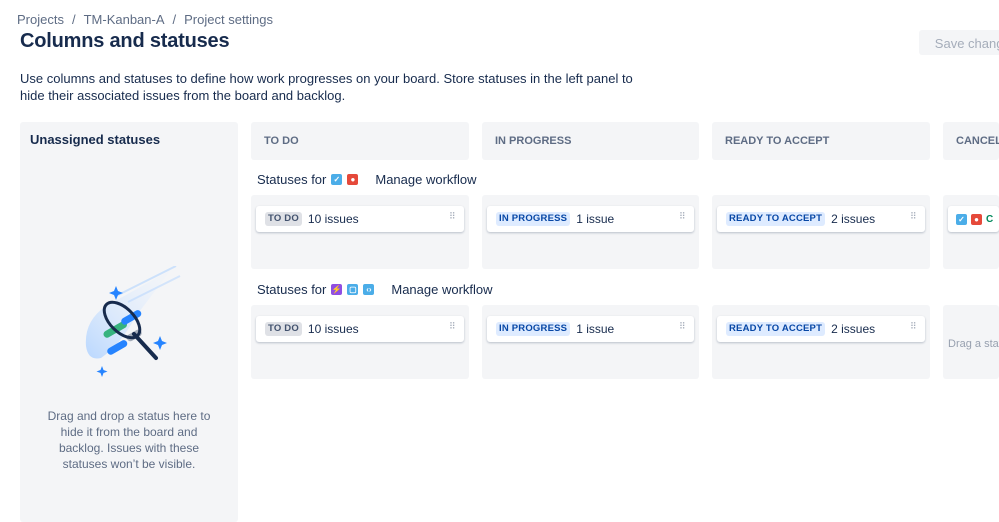 Image resolution: width=999 pixels, height=522 pixels. Describe the element at coordinates (125, 41) in the screenshot. I see `page-title: Columns and statuses` at that location.